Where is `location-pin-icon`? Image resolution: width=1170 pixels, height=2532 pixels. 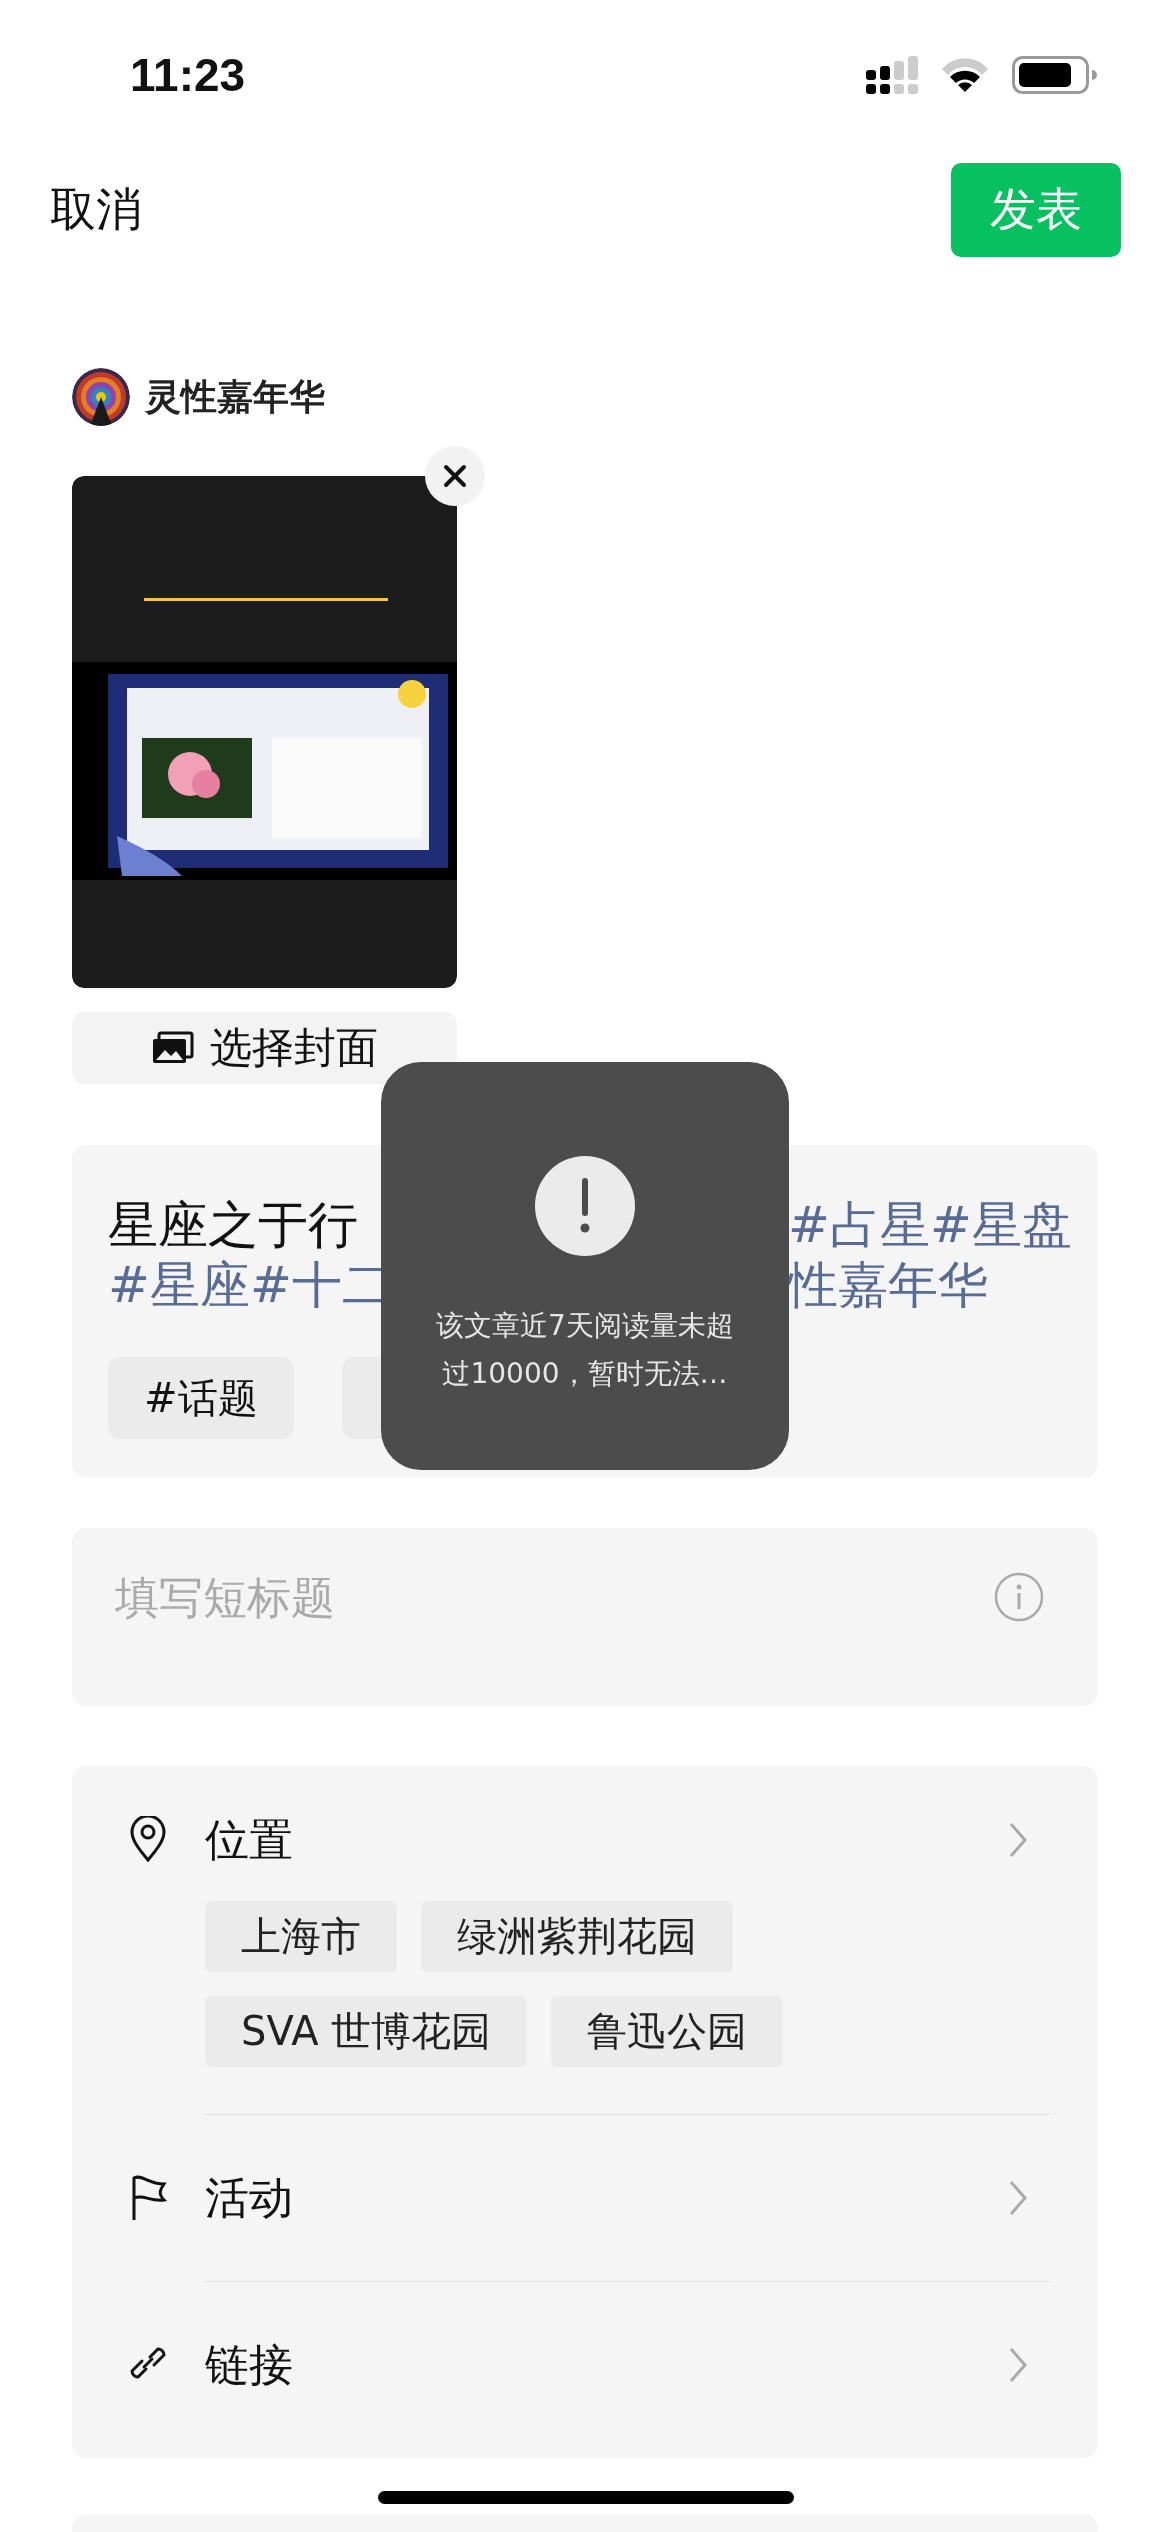 location-pin-icon is located at coordinates (148, 1840).